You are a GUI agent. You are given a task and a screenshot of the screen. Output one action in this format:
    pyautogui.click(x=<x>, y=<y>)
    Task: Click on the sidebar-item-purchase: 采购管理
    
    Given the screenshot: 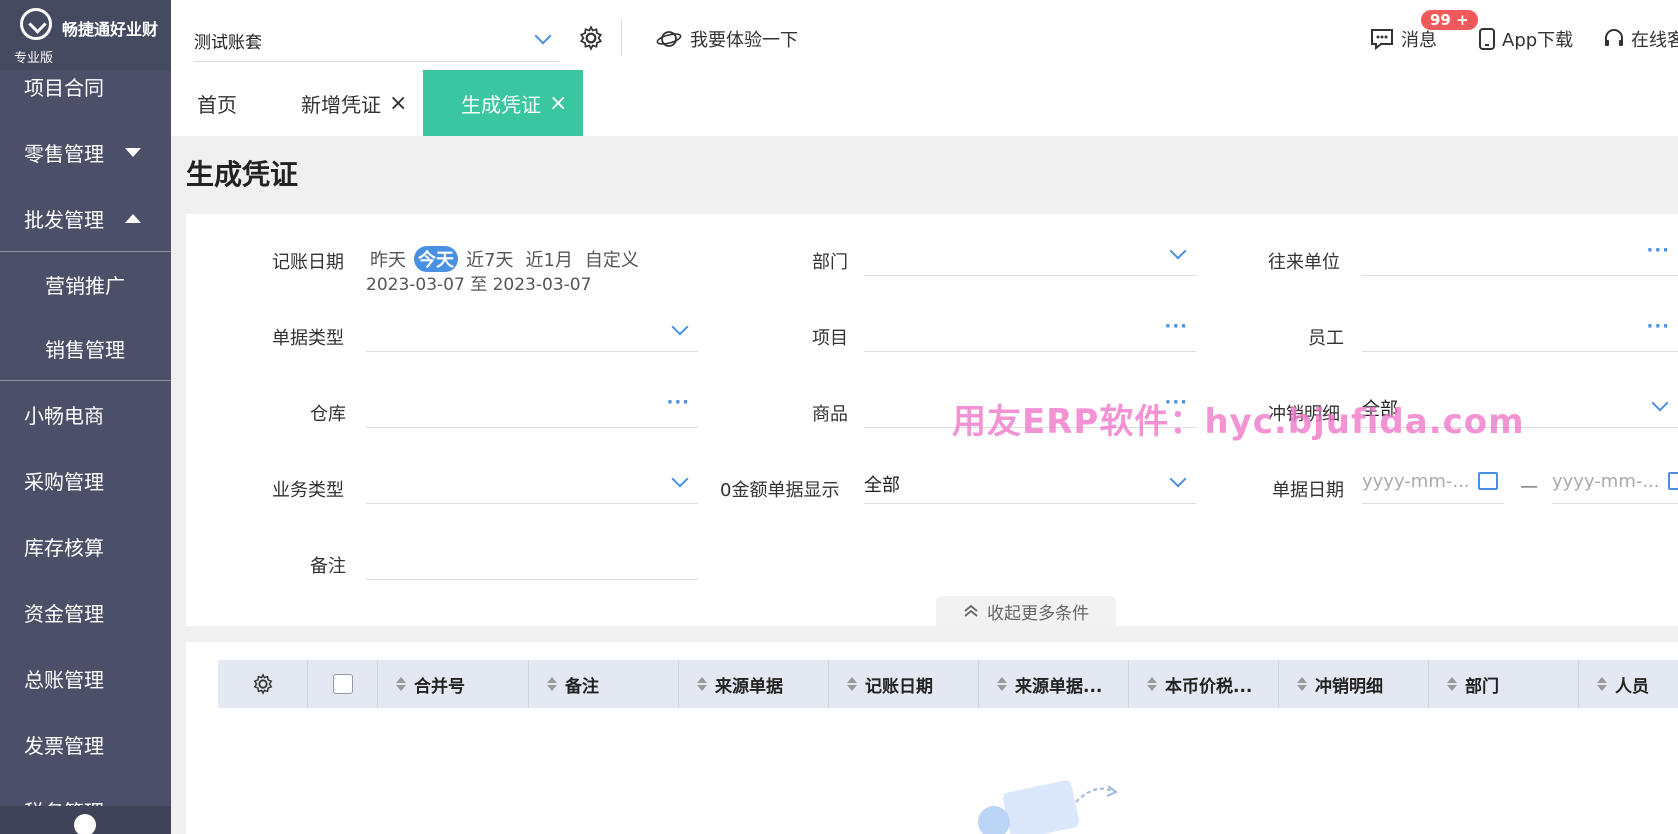 What is the action you would take?
    pyautogui.click(x=85, y=480)
    